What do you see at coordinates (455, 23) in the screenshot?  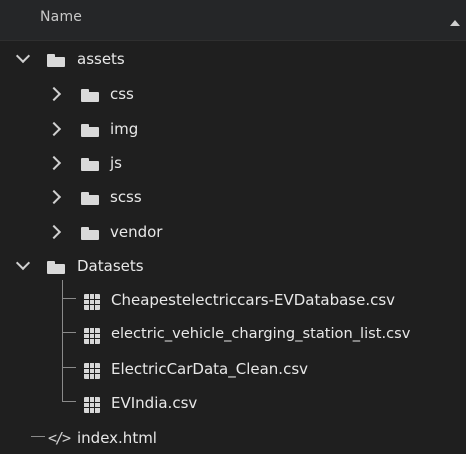 I see `chevron-up-icon` at bounding box center [455, 23].